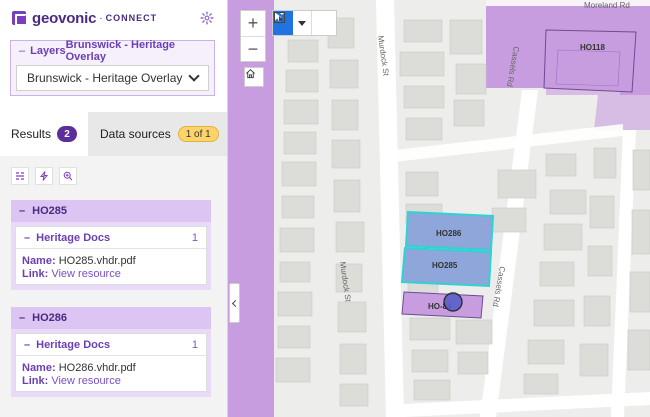  What do you see at coordinates (592, 47) in the screenshot?
I see `parcel-label-ho118: HO118` at bounding box center [592, 47].